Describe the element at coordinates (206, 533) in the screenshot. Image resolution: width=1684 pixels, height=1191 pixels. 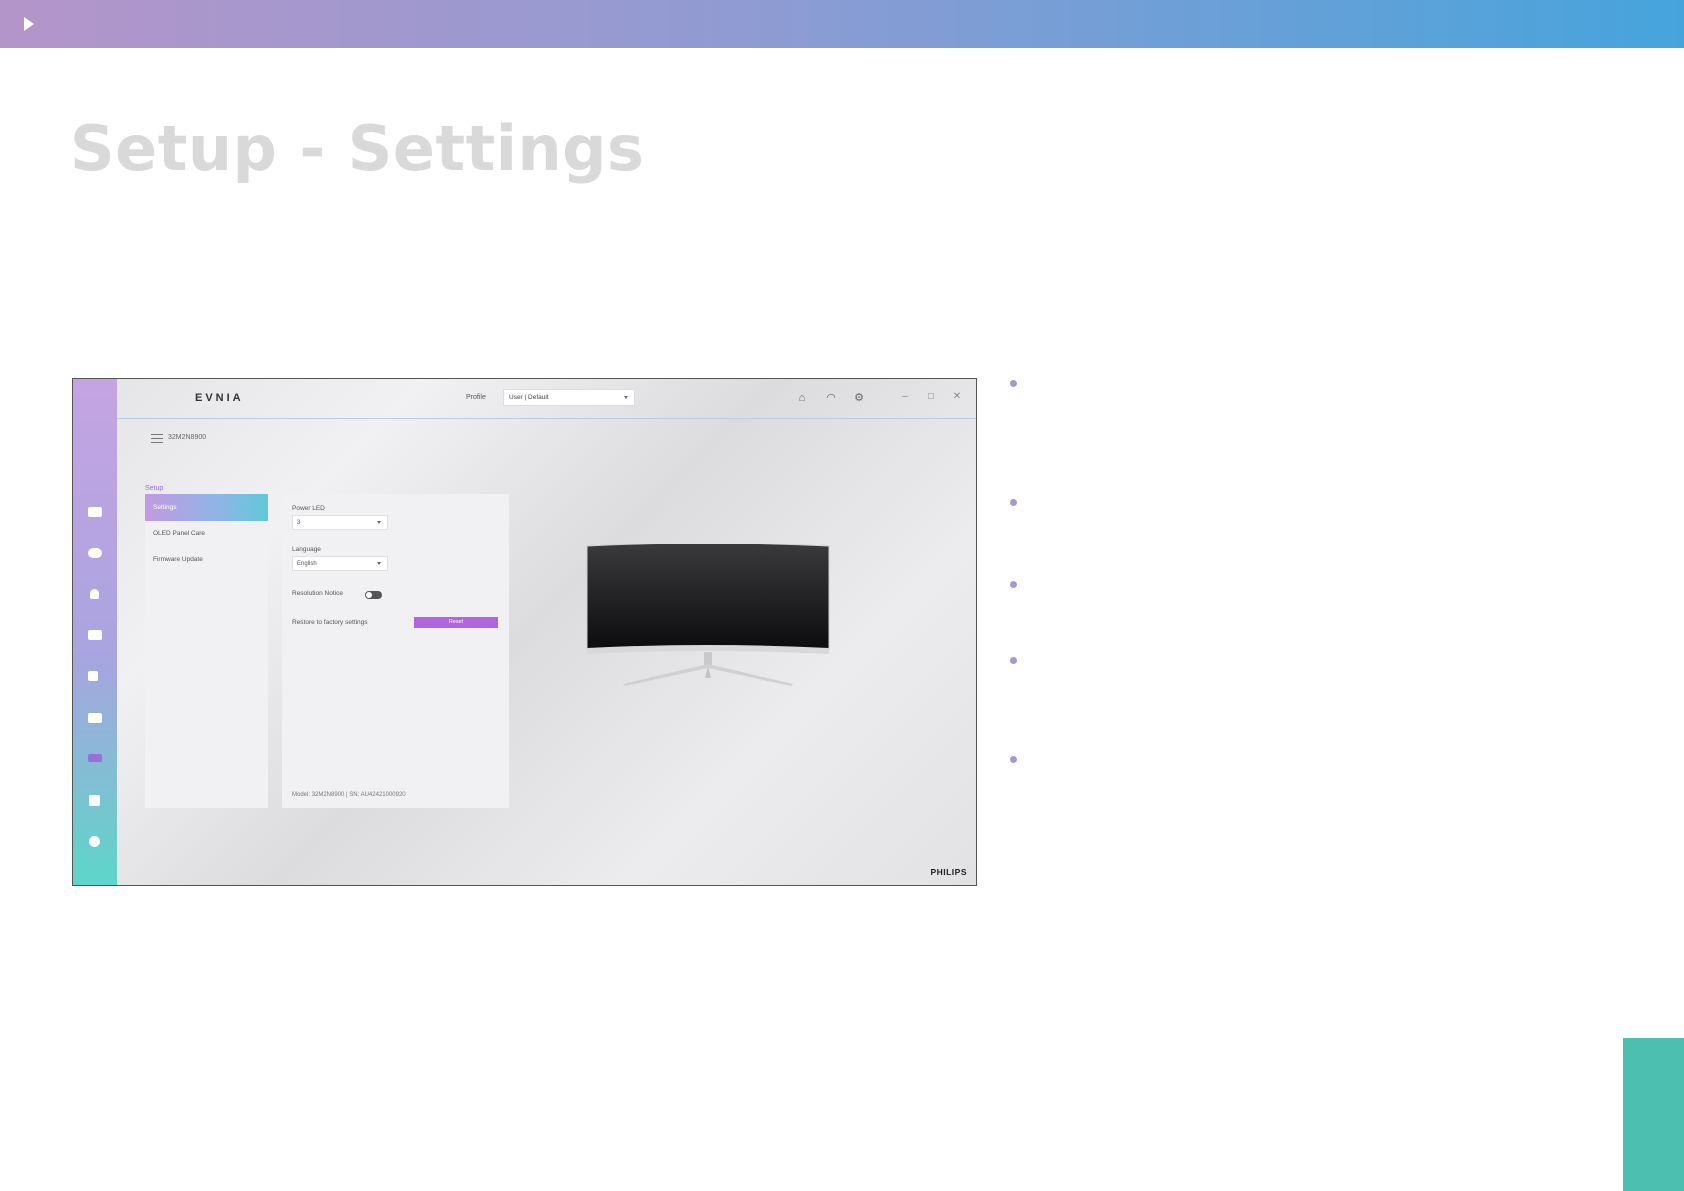
I see `submenu-item-oled-panel-care: OLED Panel Care` at that location.